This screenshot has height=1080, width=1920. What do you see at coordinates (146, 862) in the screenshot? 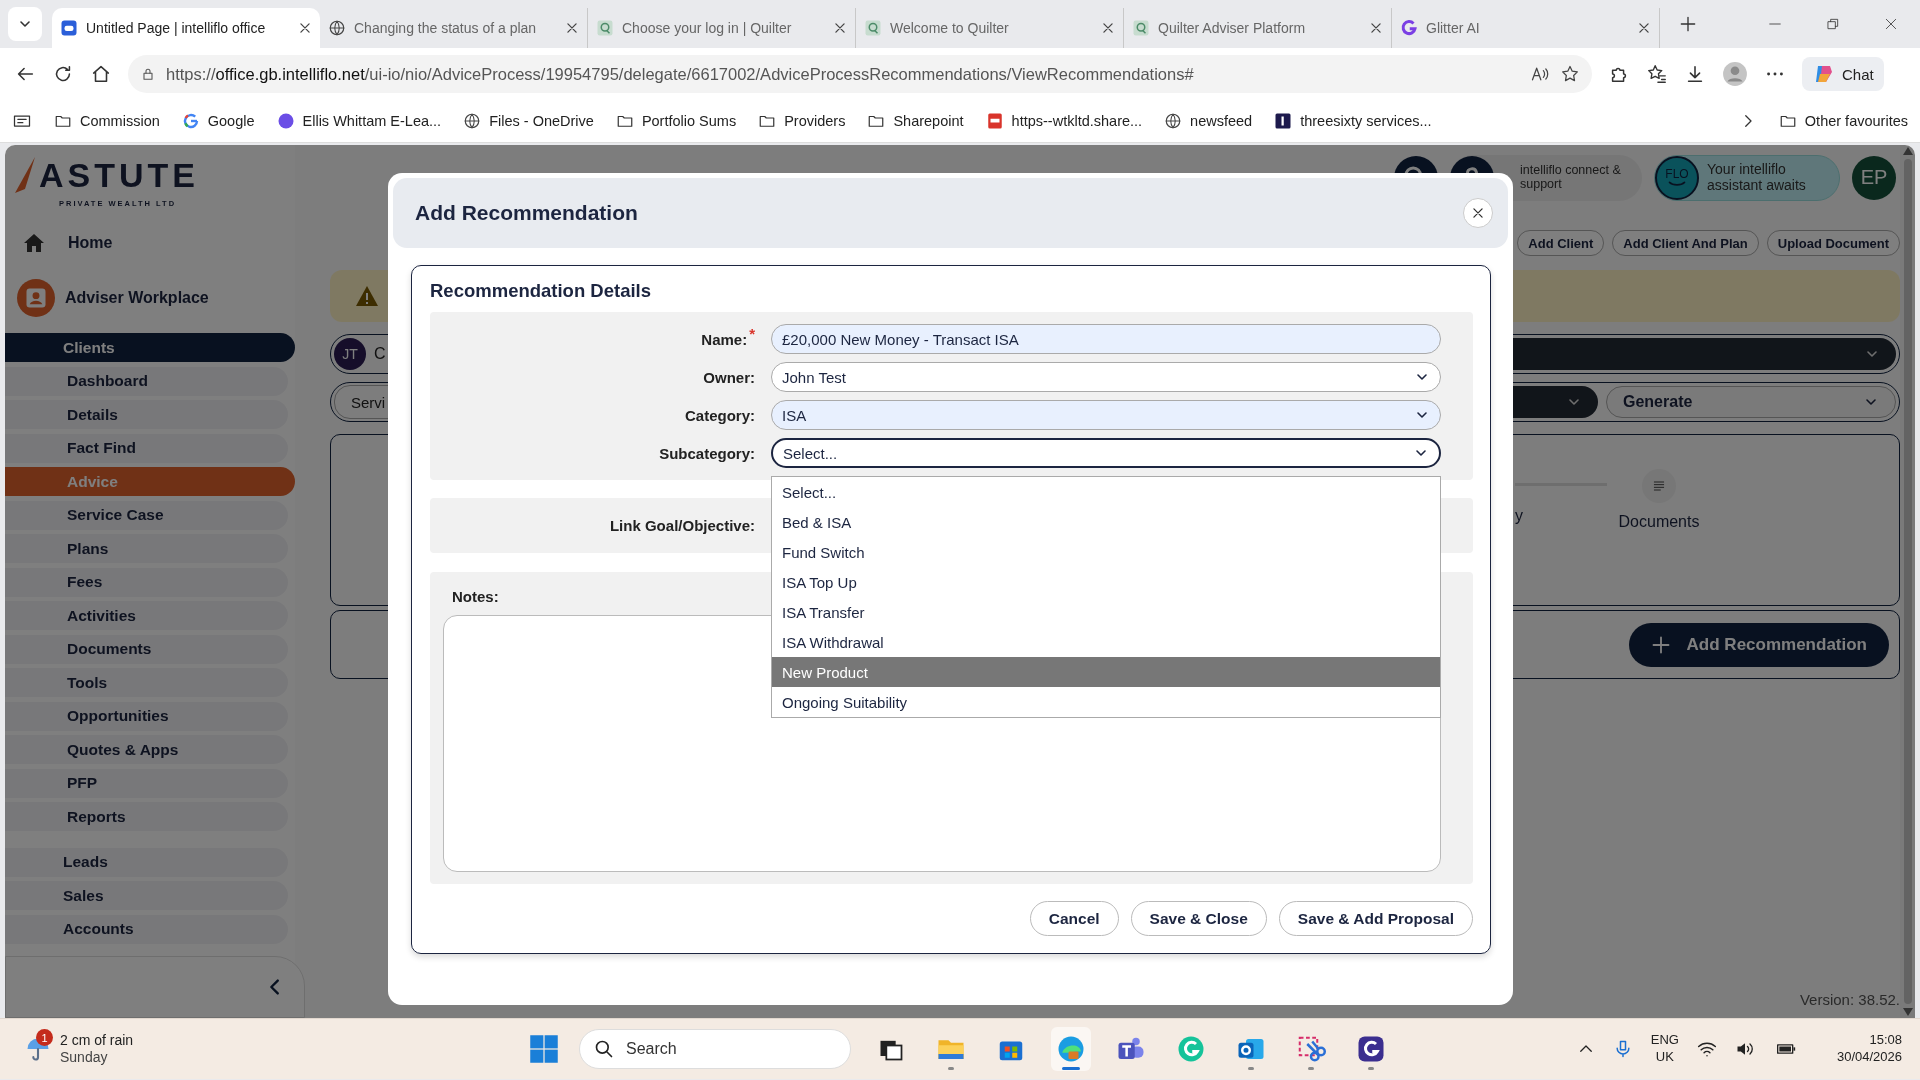
I see `nav-item: Leads` at bounding box center [146, 862].